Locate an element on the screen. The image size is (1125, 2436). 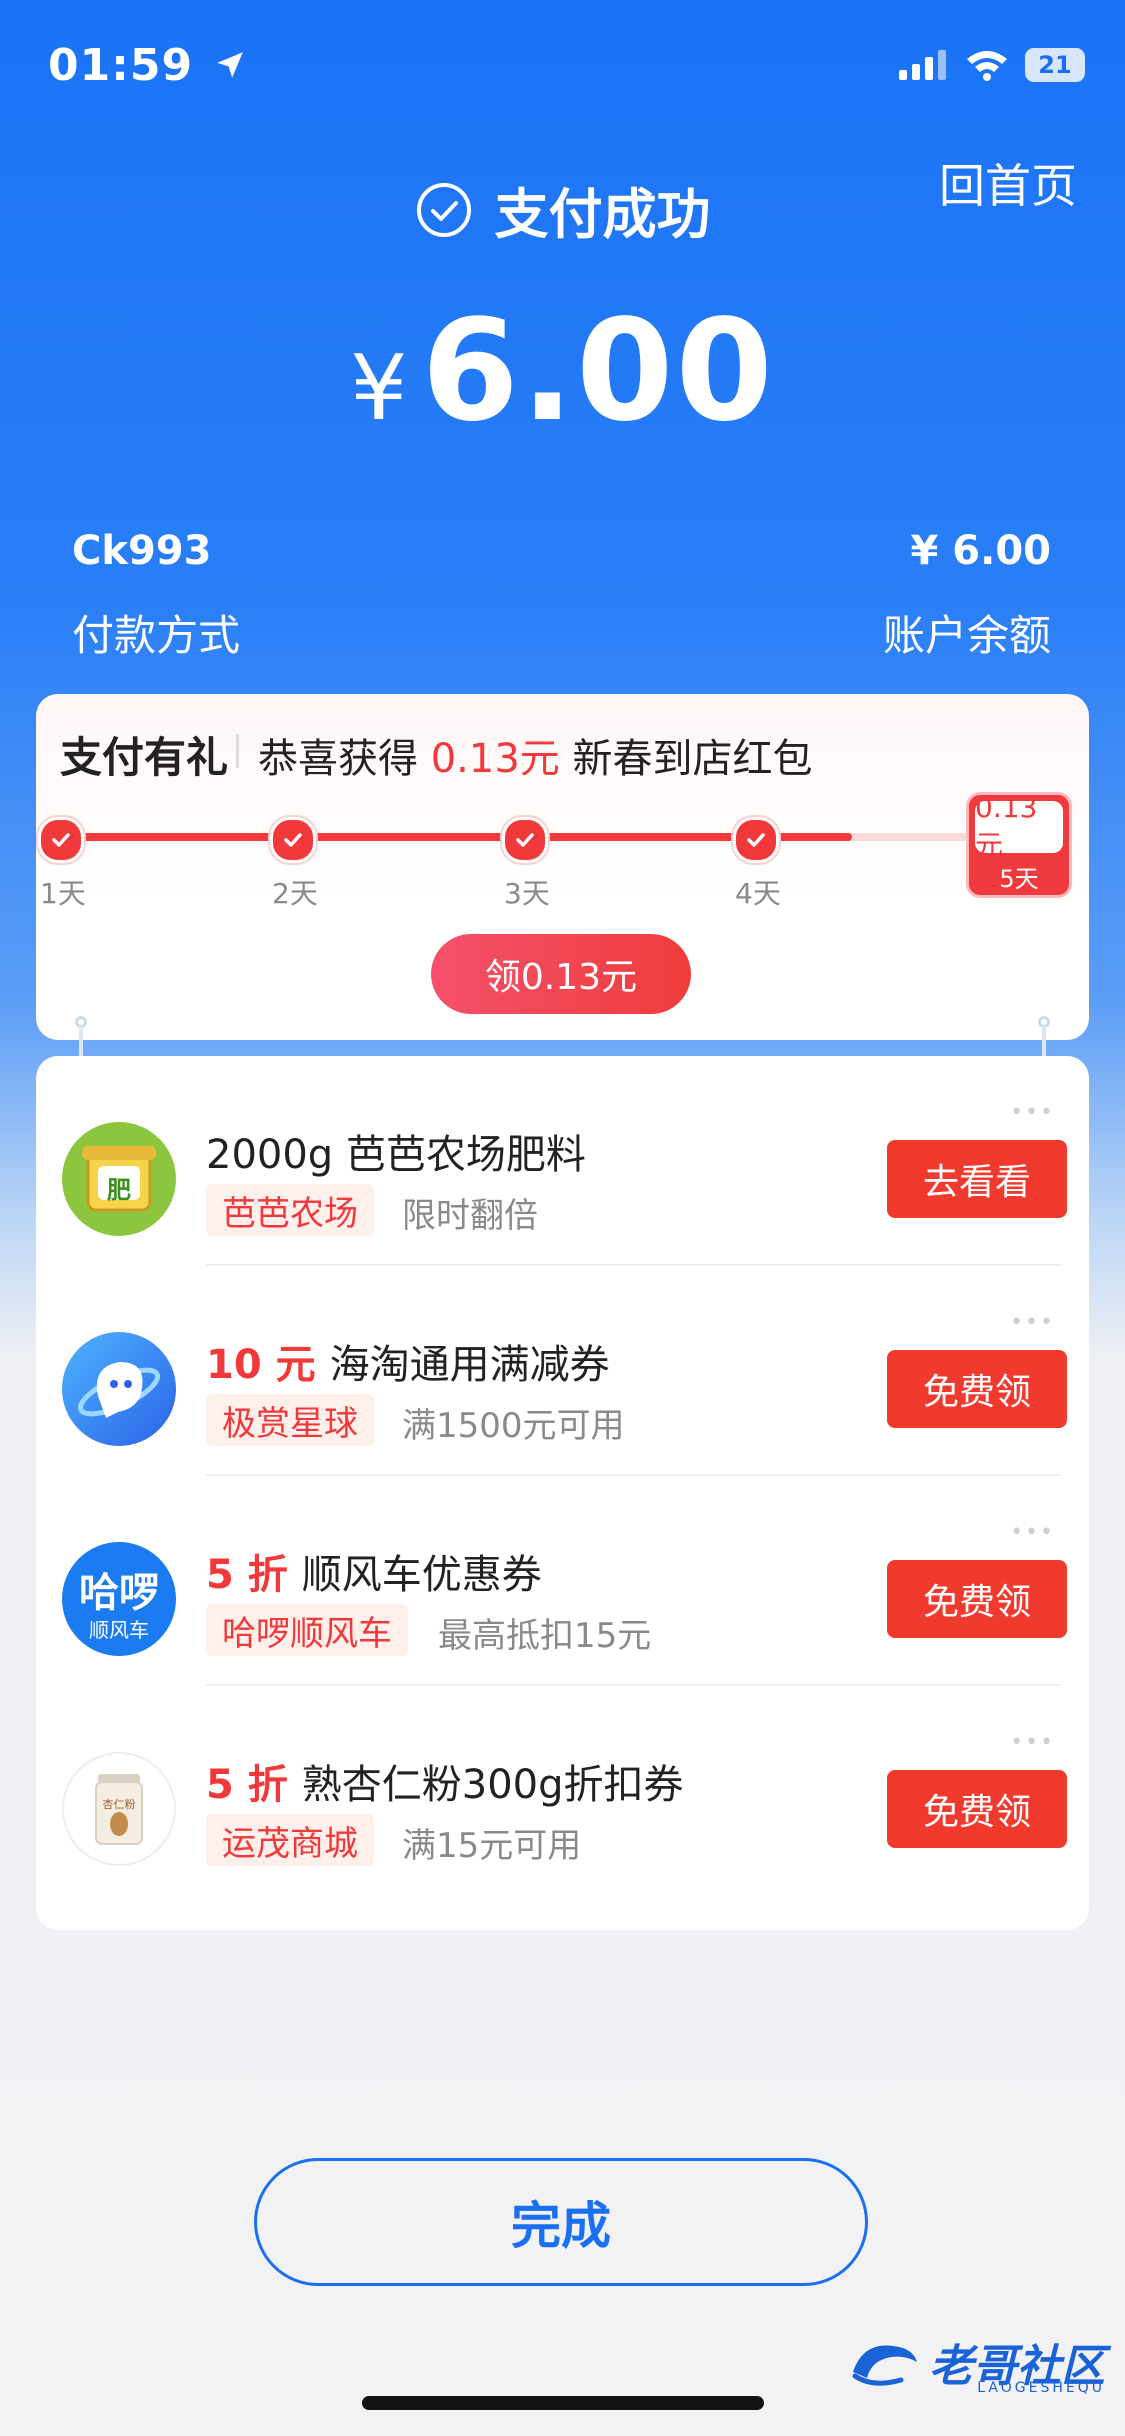
currency-symbol: ¥ is located at coordinates (379, 388).